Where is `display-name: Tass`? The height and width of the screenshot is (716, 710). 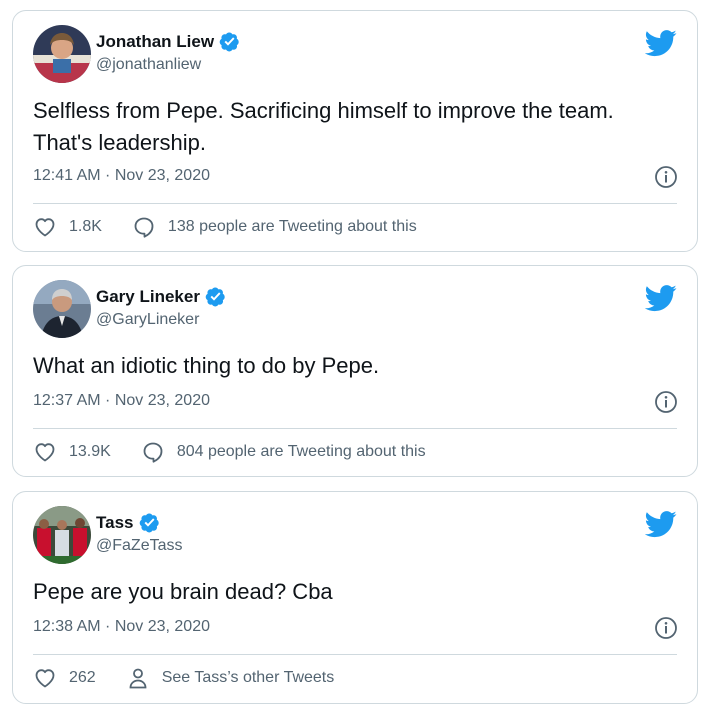 display-name: Tass is located at coordinates (115, 523).